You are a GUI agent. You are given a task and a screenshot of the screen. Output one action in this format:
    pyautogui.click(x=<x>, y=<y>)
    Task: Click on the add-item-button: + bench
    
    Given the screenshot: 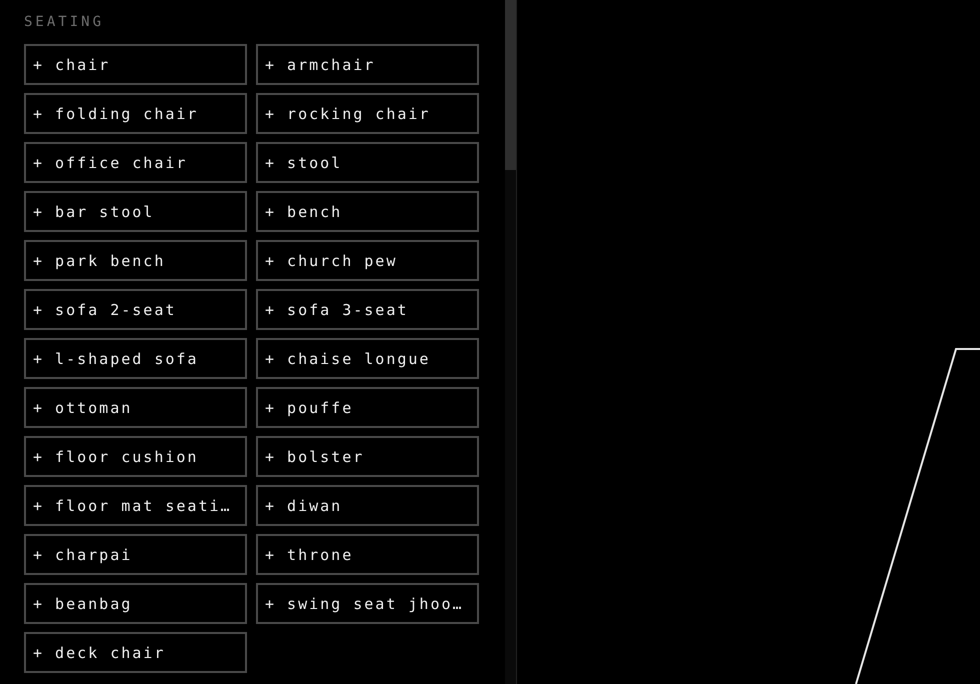 What is the action you would take?
    pyautogui.click(x=367, y=211)
    